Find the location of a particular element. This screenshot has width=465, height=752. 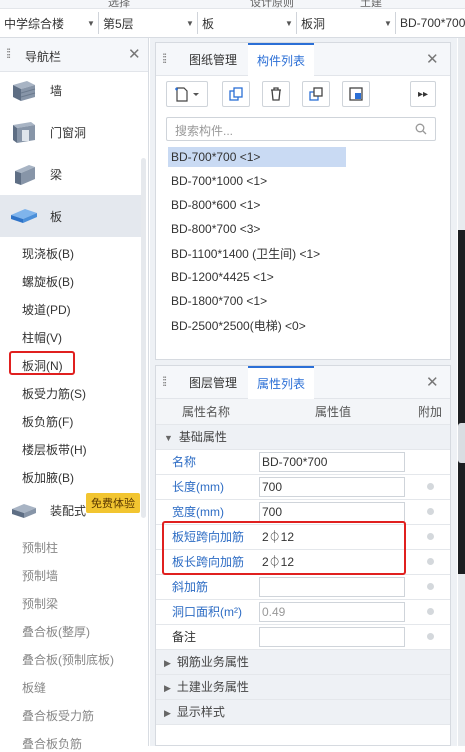

component-panel-tabs: ⁞⁞ 图纸管理 构件列表 ✕ is located at coordinates (303, 59).